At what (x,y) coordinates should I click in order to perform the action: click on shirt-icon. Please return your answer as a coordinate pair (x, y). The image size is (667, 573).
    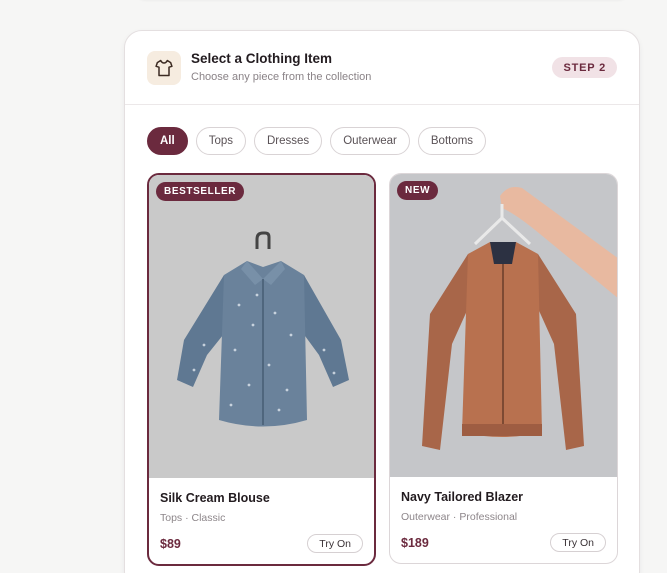
    Looking at the image, I should click on (164, 68).